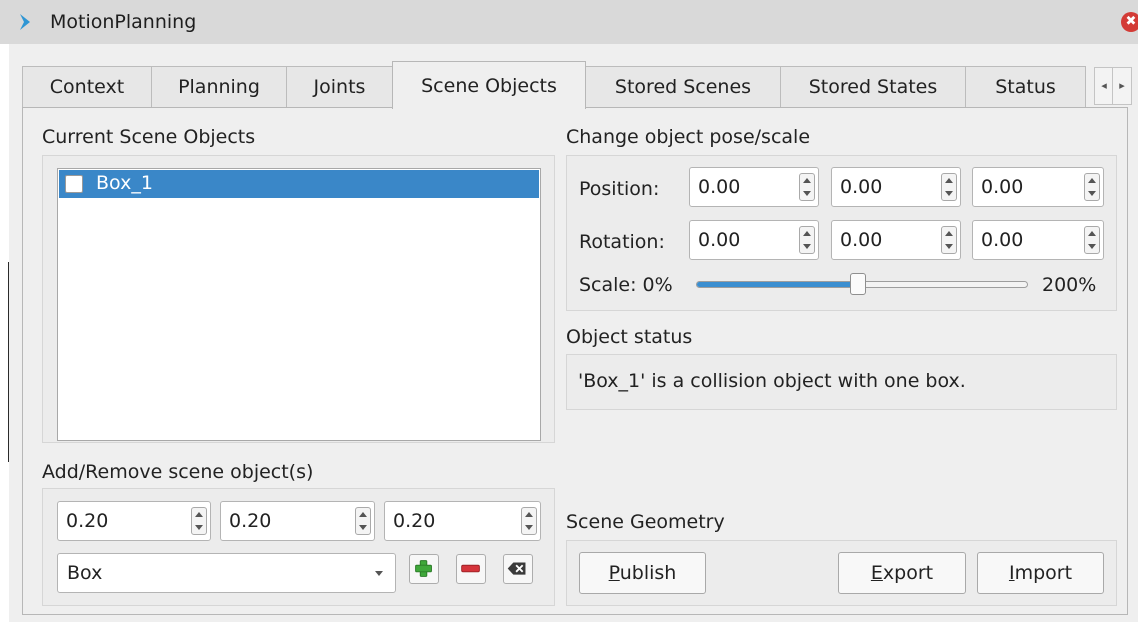  Describe the element at coordinates (873, 87) in the screenshot. I see `tab-stored-states: Stored States` at that location.